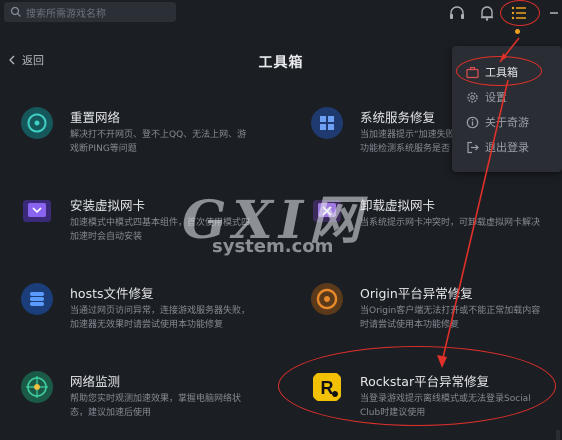  Describe the element at coordinates (496, 97) in the screenshot. I see `menu-item-label: 设置` at that location.